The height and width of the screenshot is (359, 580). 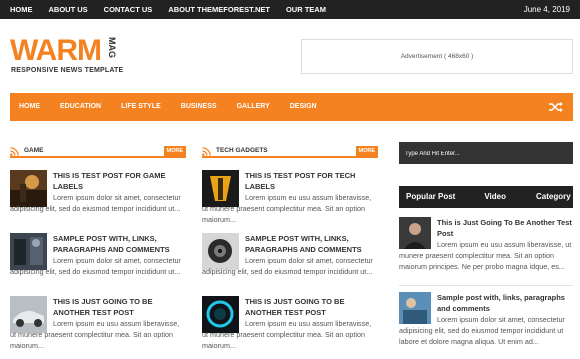 I want to click on search-input, so click(x=486, y=154).